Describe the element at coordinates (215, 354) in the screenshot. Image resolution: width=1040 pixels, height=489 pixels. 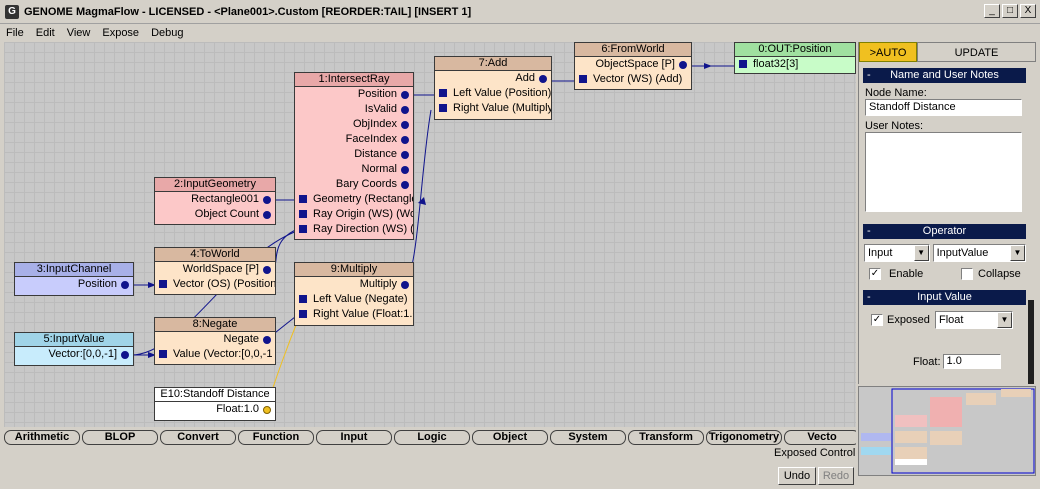
I see `input-port: Value (Vector:[0,0,-1` at that location.